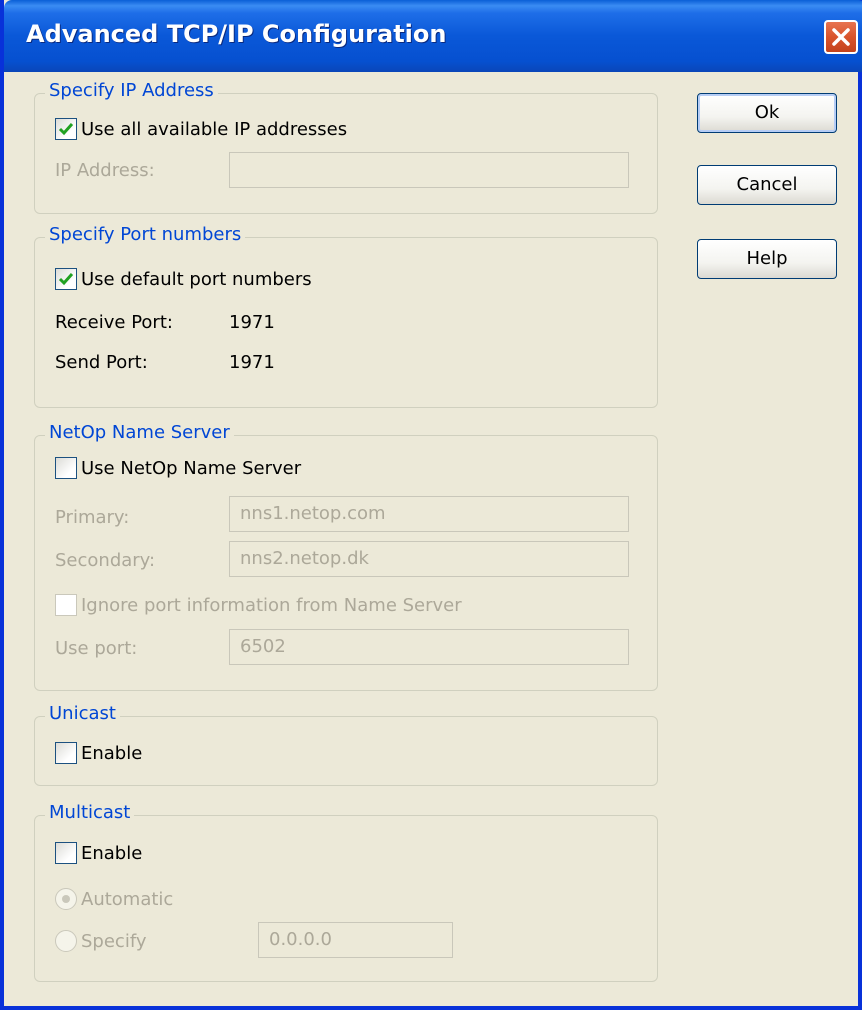 Image resolution: width=862 pixels, height=1010 pixels. I want to click on send-port-value: 1971, so click(252, 362).